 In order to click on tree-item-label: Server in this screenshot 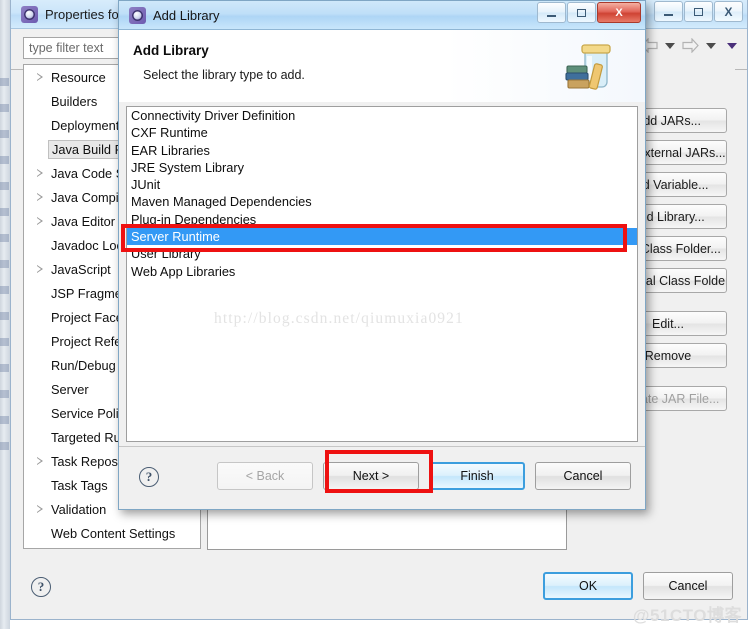, I will do `click(70, 389)`.